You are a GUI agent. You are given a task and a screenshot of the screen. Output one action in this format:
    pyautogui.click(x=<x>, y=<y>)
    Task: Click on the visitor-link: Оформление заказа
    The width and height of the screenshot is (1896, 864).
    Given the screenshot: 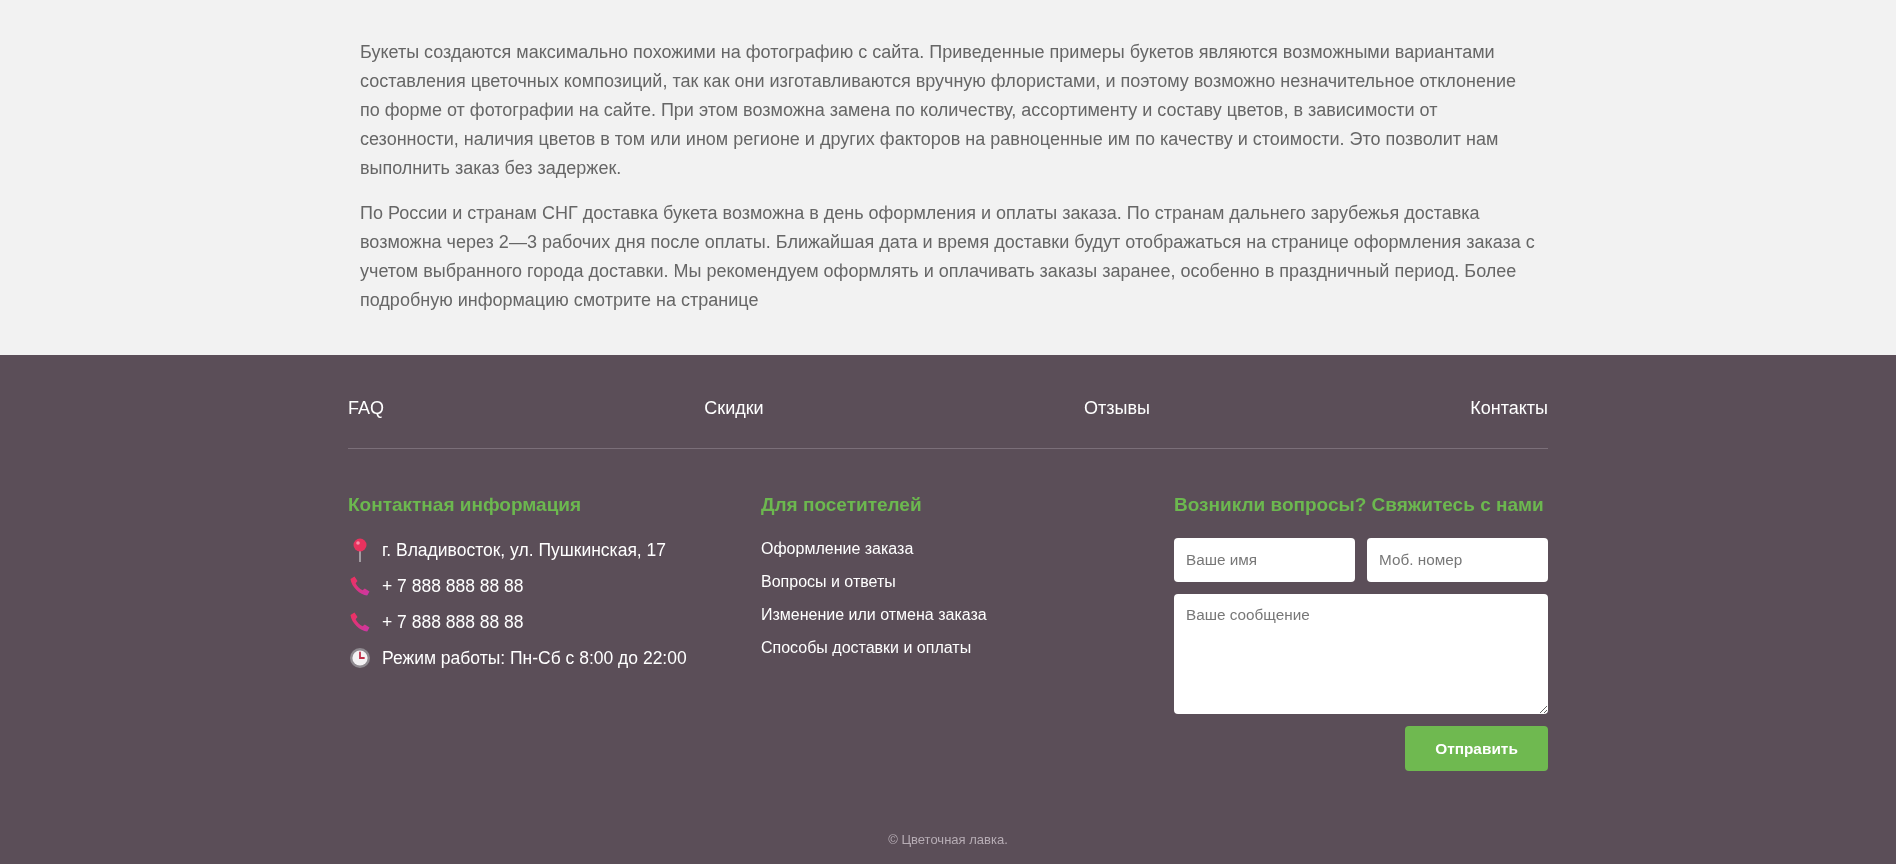 What is the action you would take?
    pyautogui.click(x=948, y=548)
    